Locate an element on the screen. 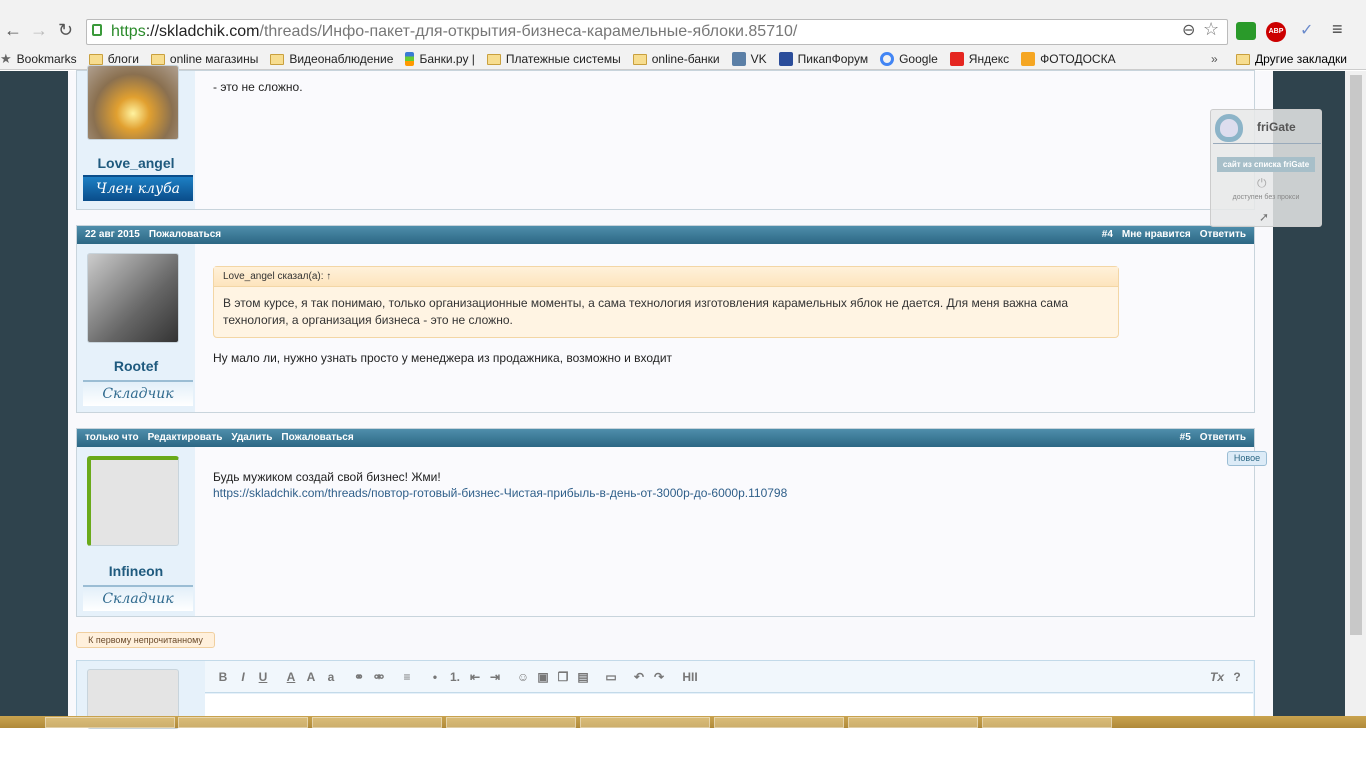 The width and height of the screenshot is (1366, 768). smilie-button: ☺ is located at coordinates (523, 677).